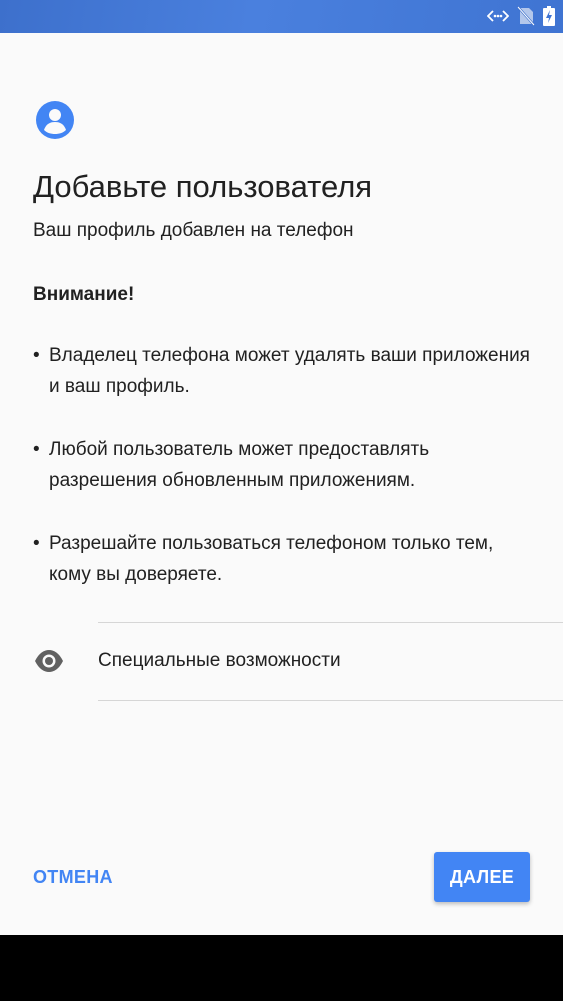 The image size is (563, 1001). What do you see at coordinates (526, 16) in the screenshot?
I see `no-sim-icon` at bounding box center [526, 16].